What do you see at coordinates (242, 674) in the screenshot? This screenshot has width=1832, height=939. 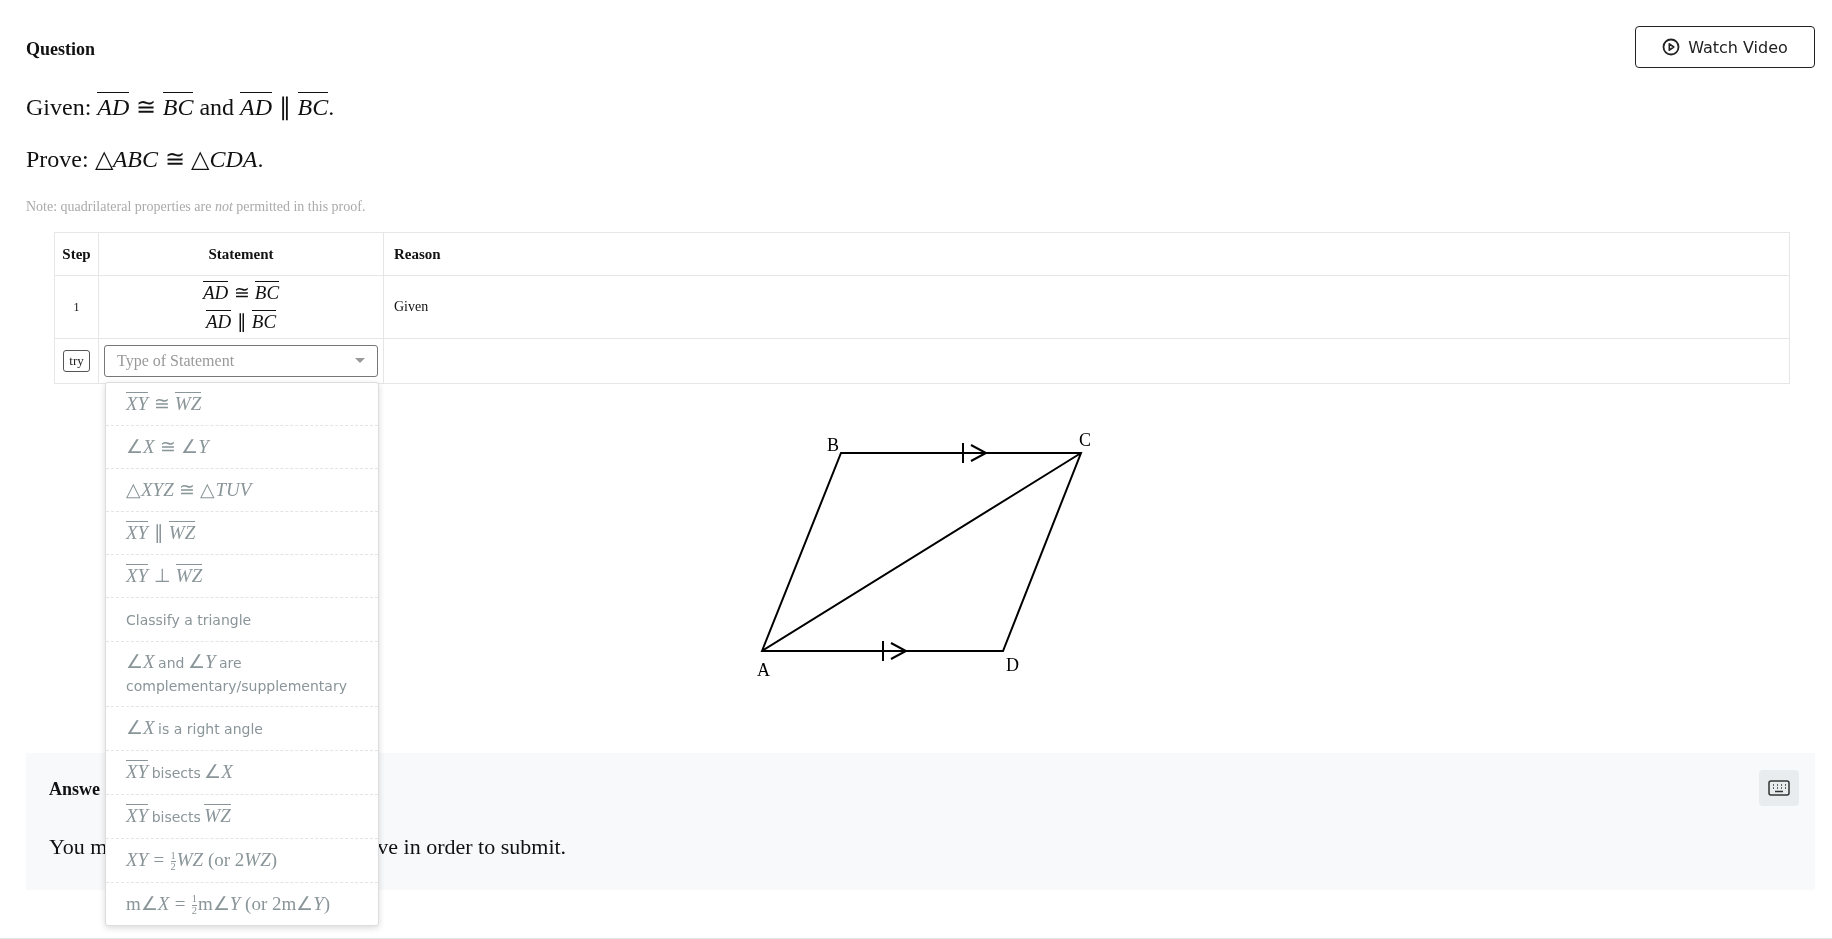 I see `statement-type-option: ∠X and ∠Y are complementary/supplementary` at bounding box center [242, 674].